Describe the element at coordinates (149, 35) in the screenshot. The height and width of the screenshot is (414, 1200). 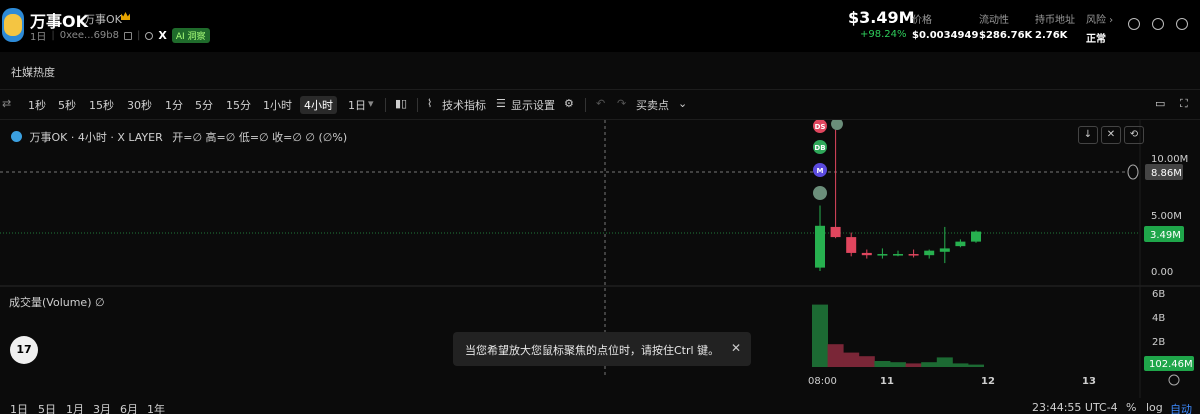
I see `search-icon` at that location.